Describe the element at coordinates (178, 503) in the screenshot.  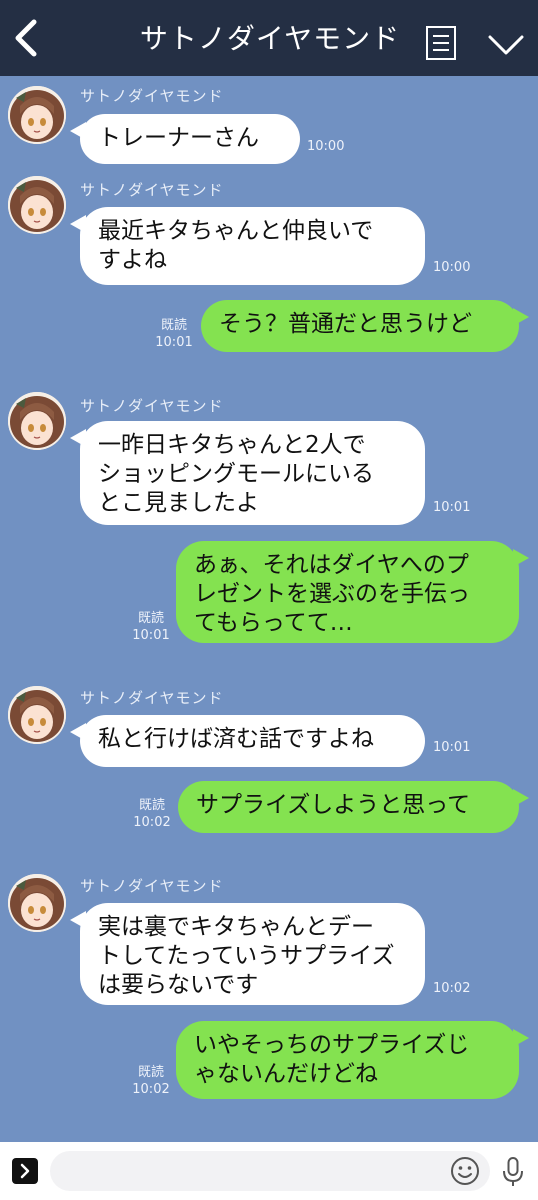
I see `message-text: とこ見ましたよ` at that location.